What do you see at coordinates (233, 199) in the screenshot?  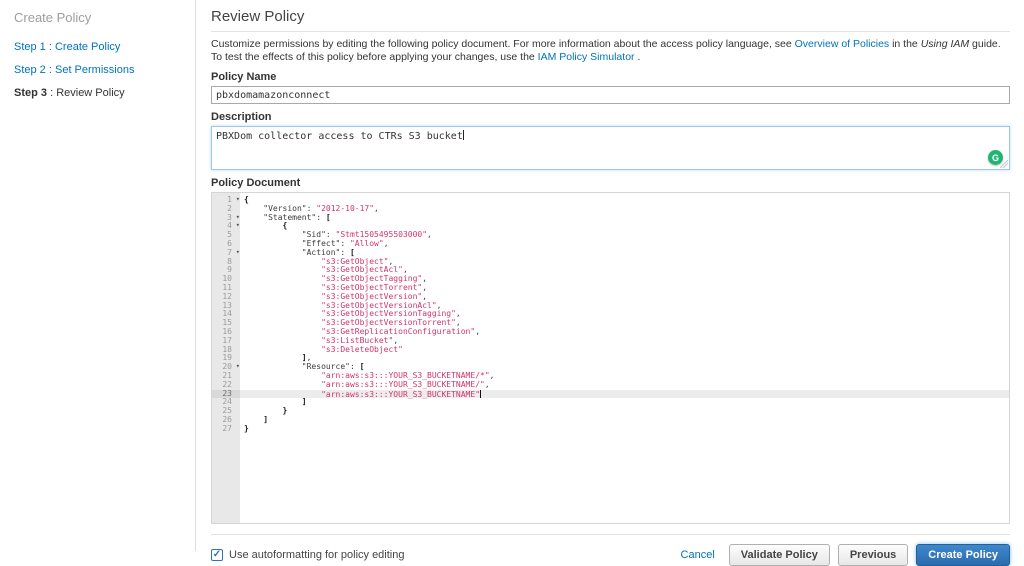 I see `line-number: 1 ▾` at bounding box center [233, 199].